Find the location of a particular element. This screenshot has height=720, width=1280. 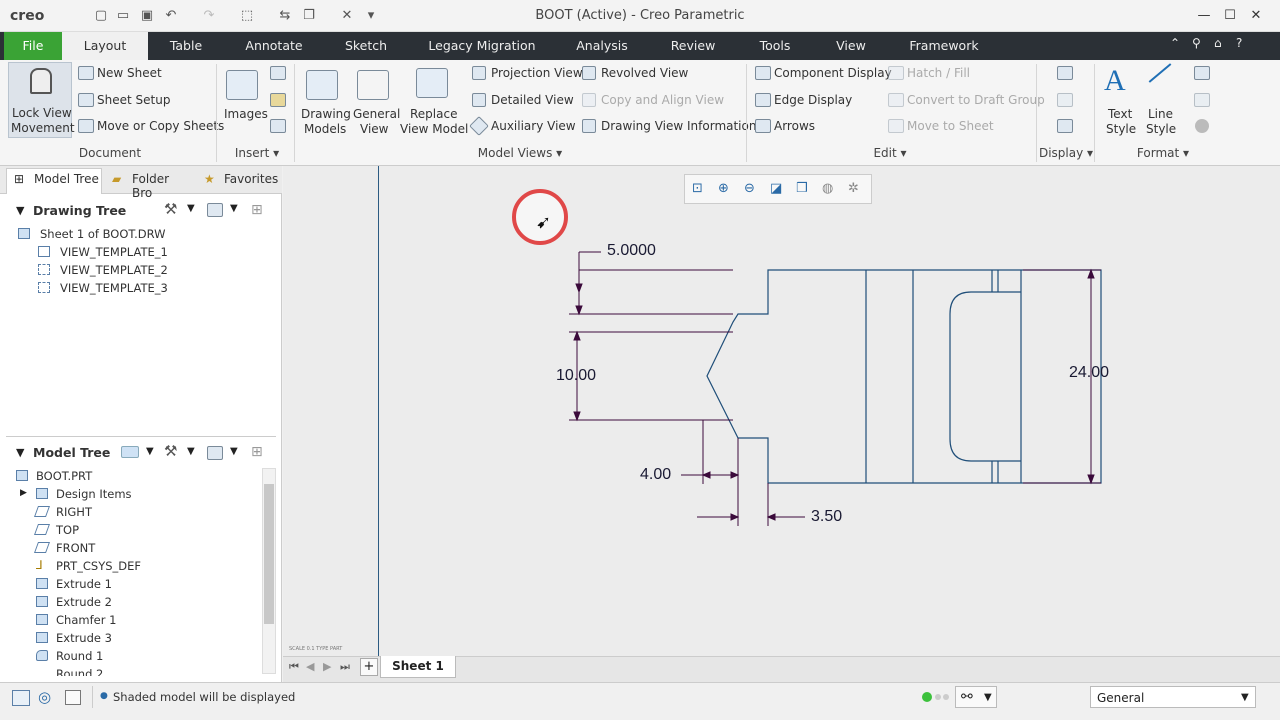

tree-item-sheet1: Sheet 1 of BOOT.DRW is located at coordinates (102, 234).